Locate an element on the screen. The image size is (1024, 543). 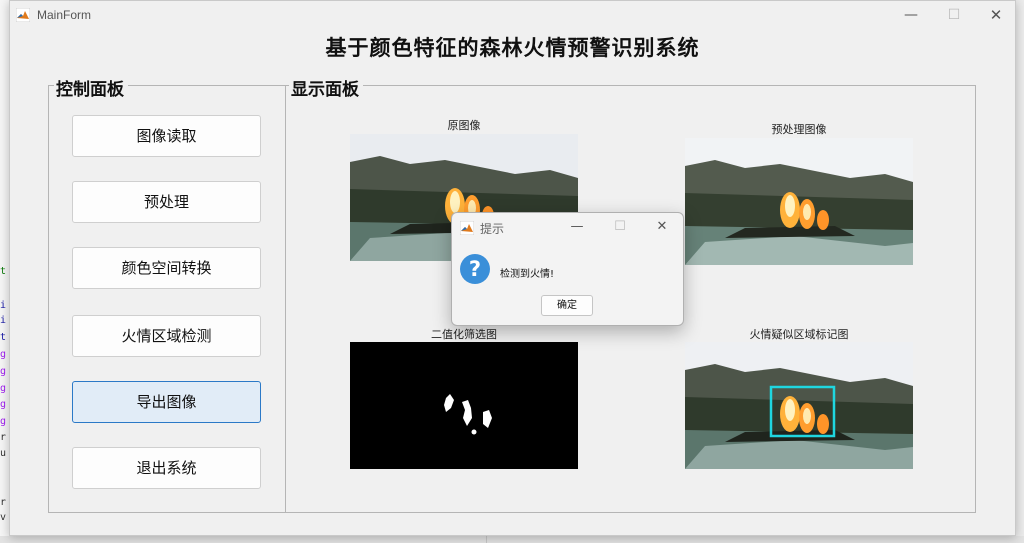
background-statusbar is located at coordinates (512, 539).